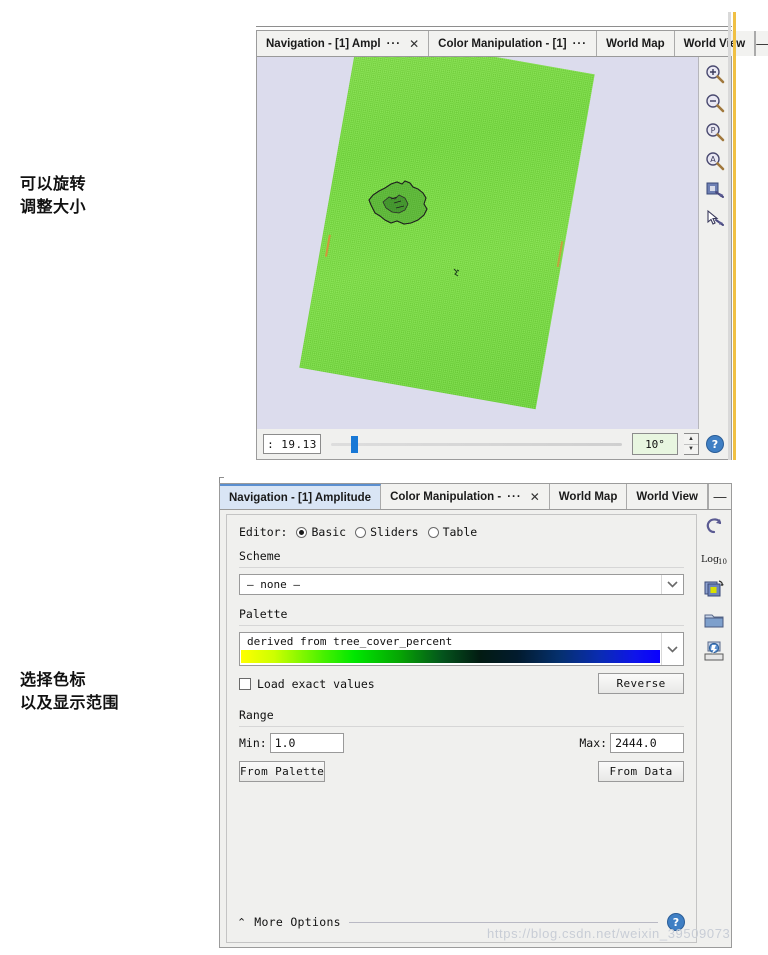 The width and height of the screenshot is (768, 955). I want to click on editor-option-table: Table, so click(452, 532).